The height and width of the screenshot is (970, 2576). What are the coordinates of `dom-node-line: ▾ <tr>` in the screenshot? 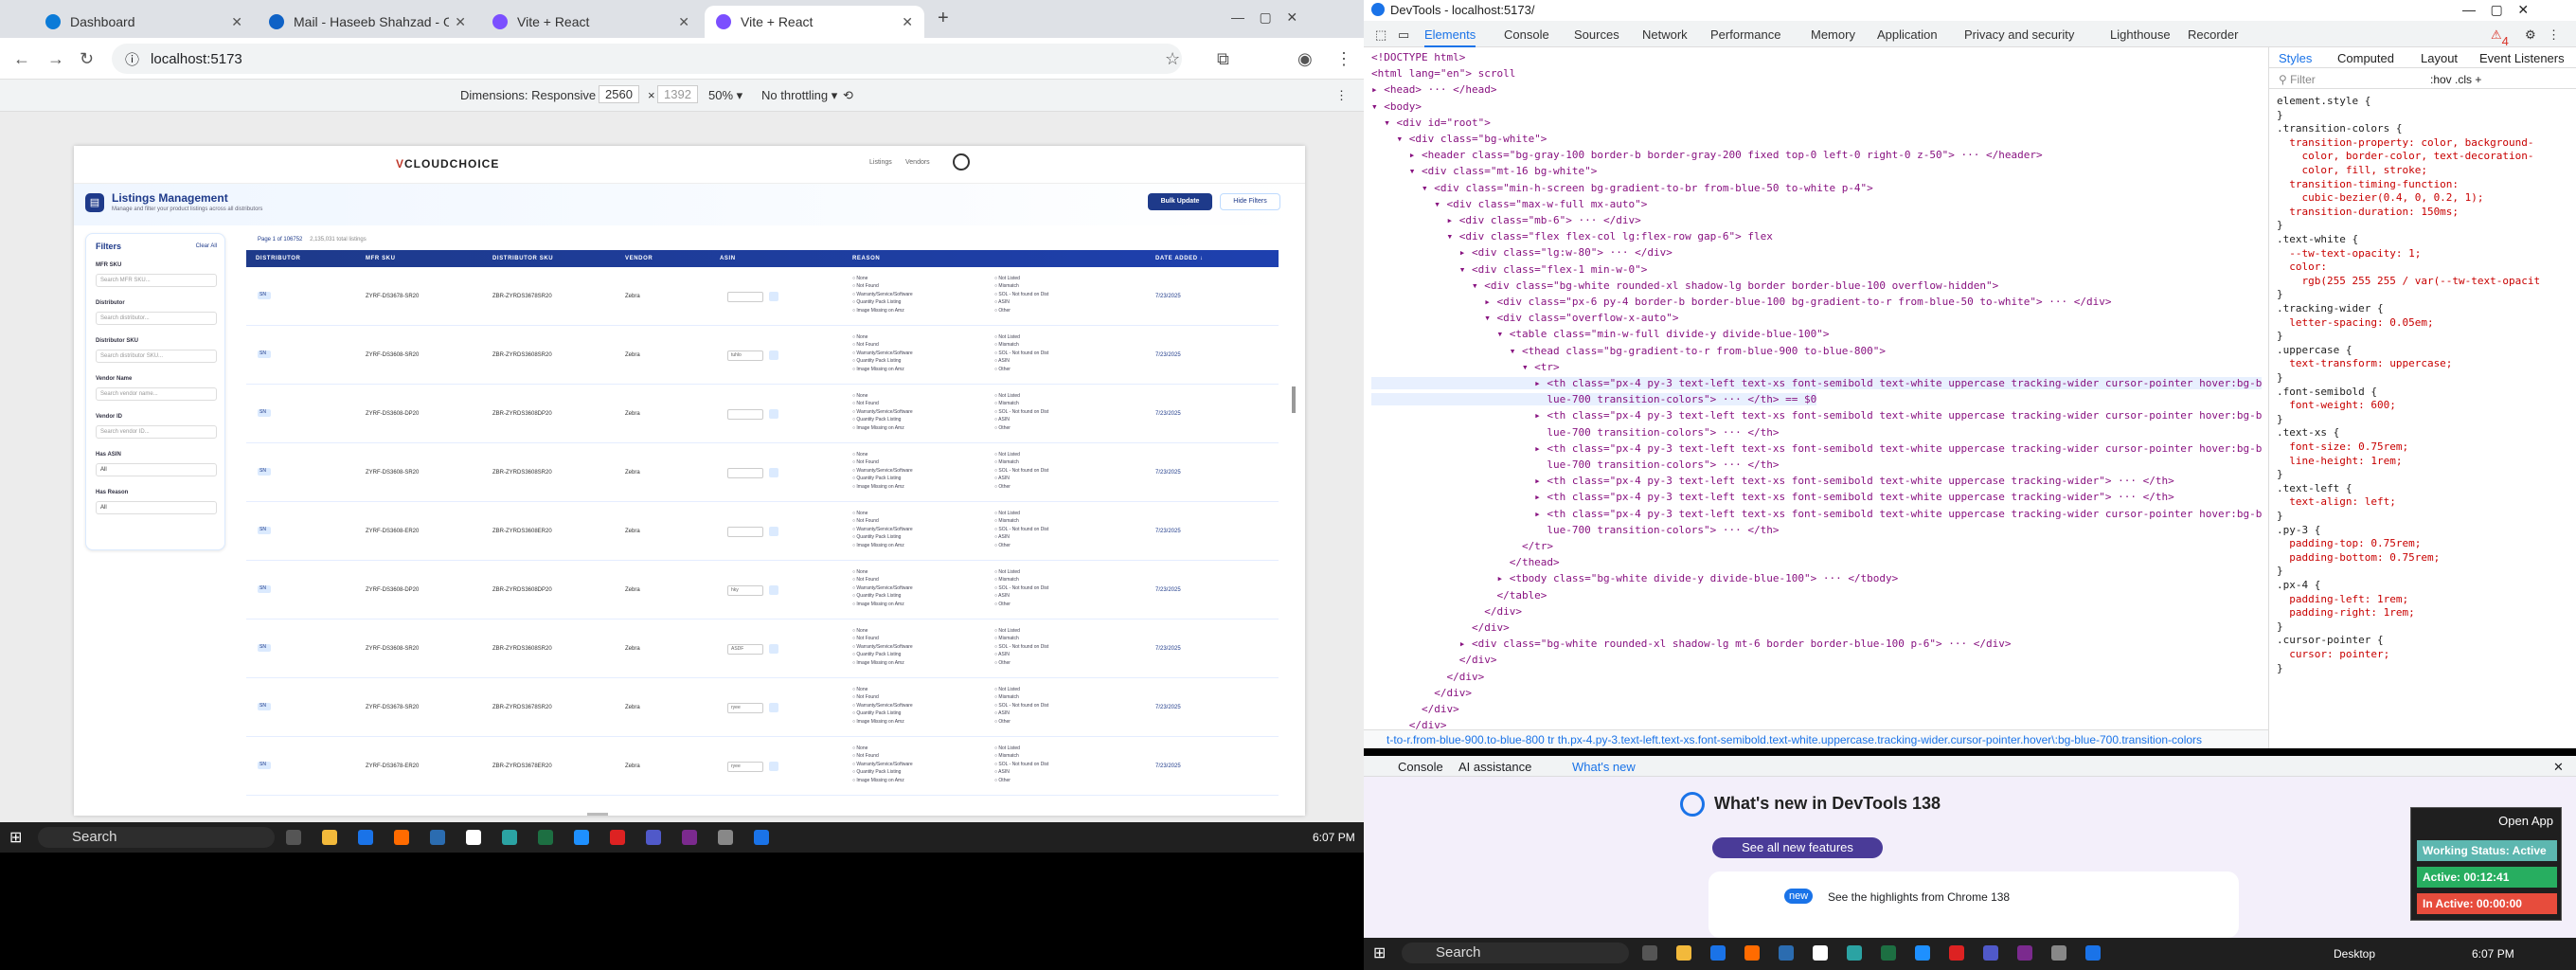 It's located at (1465, 367).